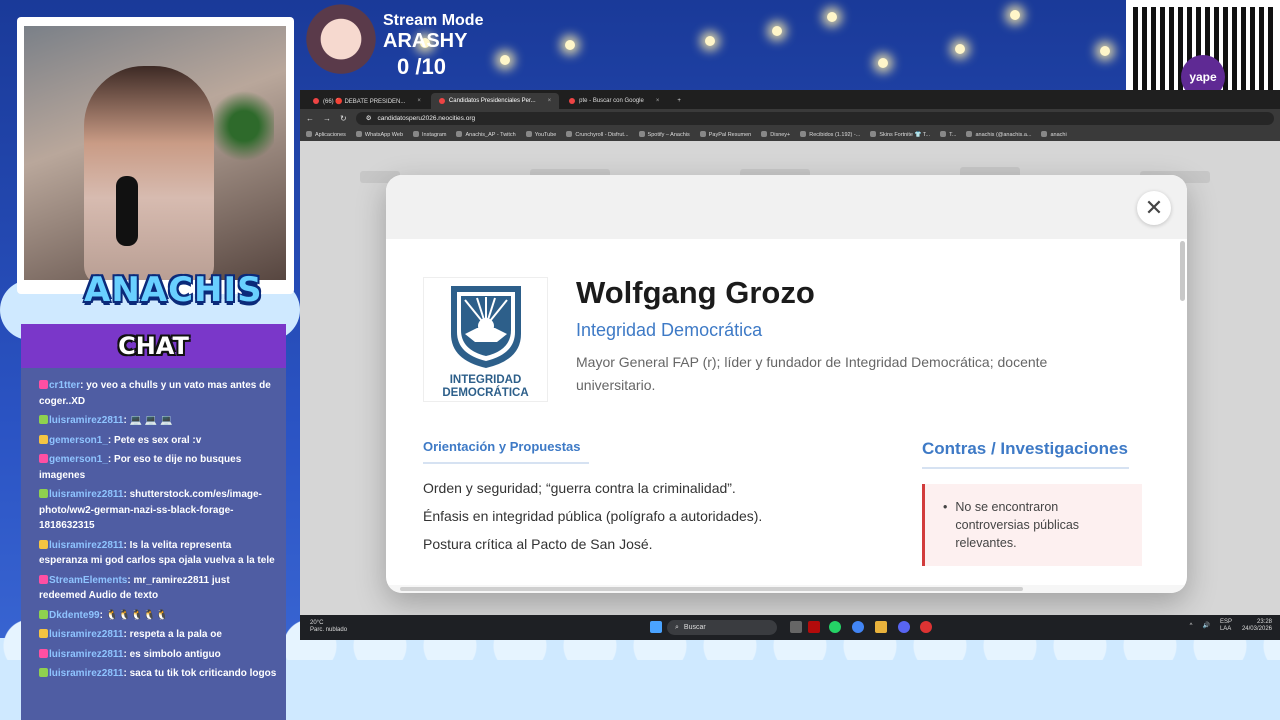 This screenshot has height=720, width=1280. Describe the element at coordinates (200, 673) in the screenshot. I see `chat-text: : saca tu tik tok criticando logos` at that location.